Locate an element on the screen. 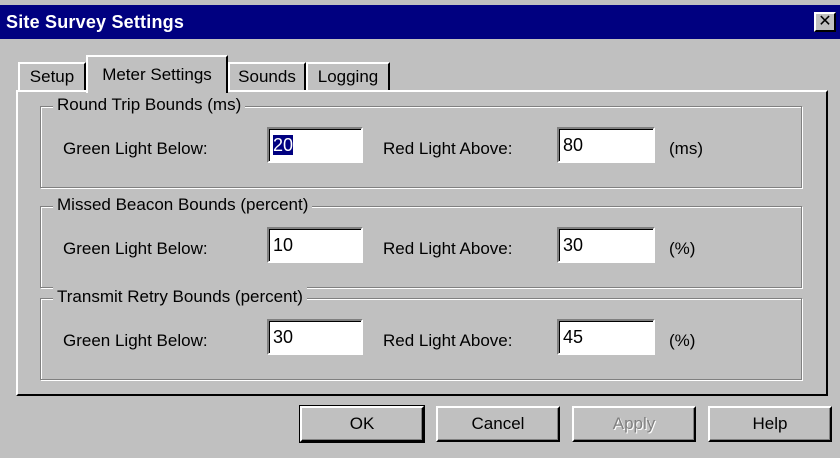  tab-setup-label: Setup is located at coordinates (52, 76).